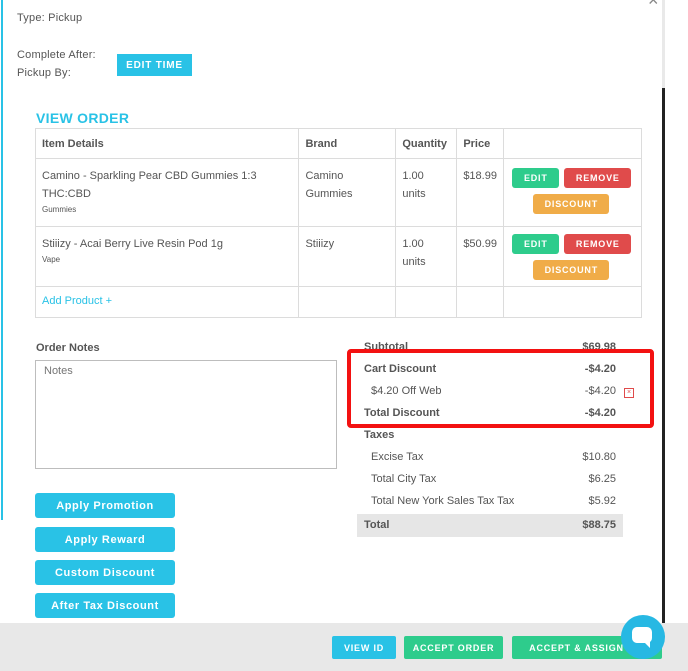 Image resolution: width=688 pixels, height=671 pixels. What do you see at coordinates (44, 73) in the screenshot?
I see `pickup-by-label: Pickup By:` at bounding box center [44, 73].